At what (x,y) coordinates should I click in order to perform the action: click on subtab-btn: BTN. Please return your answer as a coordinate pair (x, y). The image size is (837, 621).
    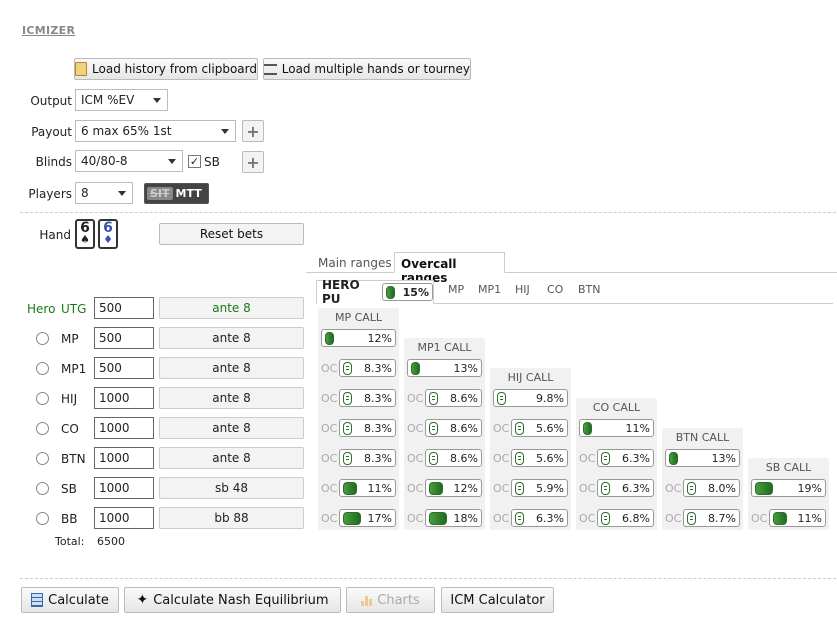
    Looking at the image, I should click on (589, 289).